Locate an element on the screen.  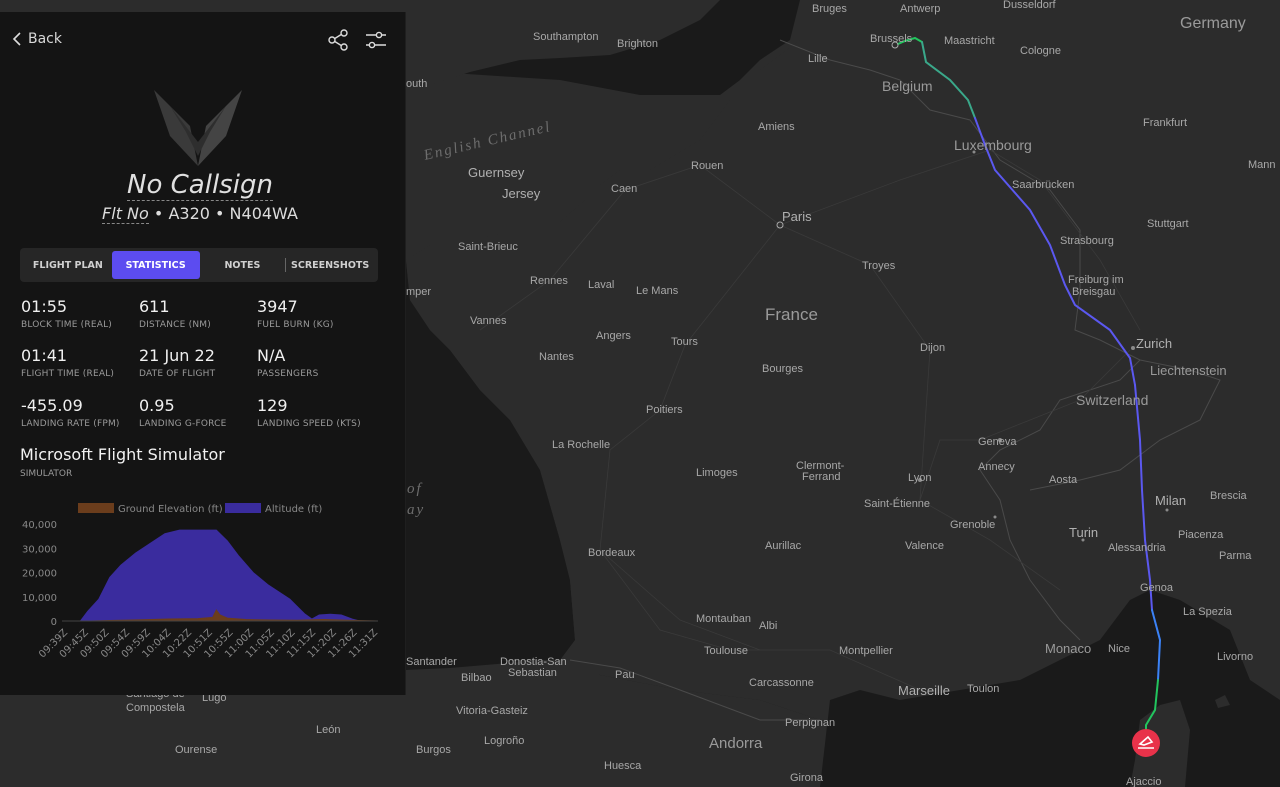
stat-value: 611 is located at coordinates (154, 306).